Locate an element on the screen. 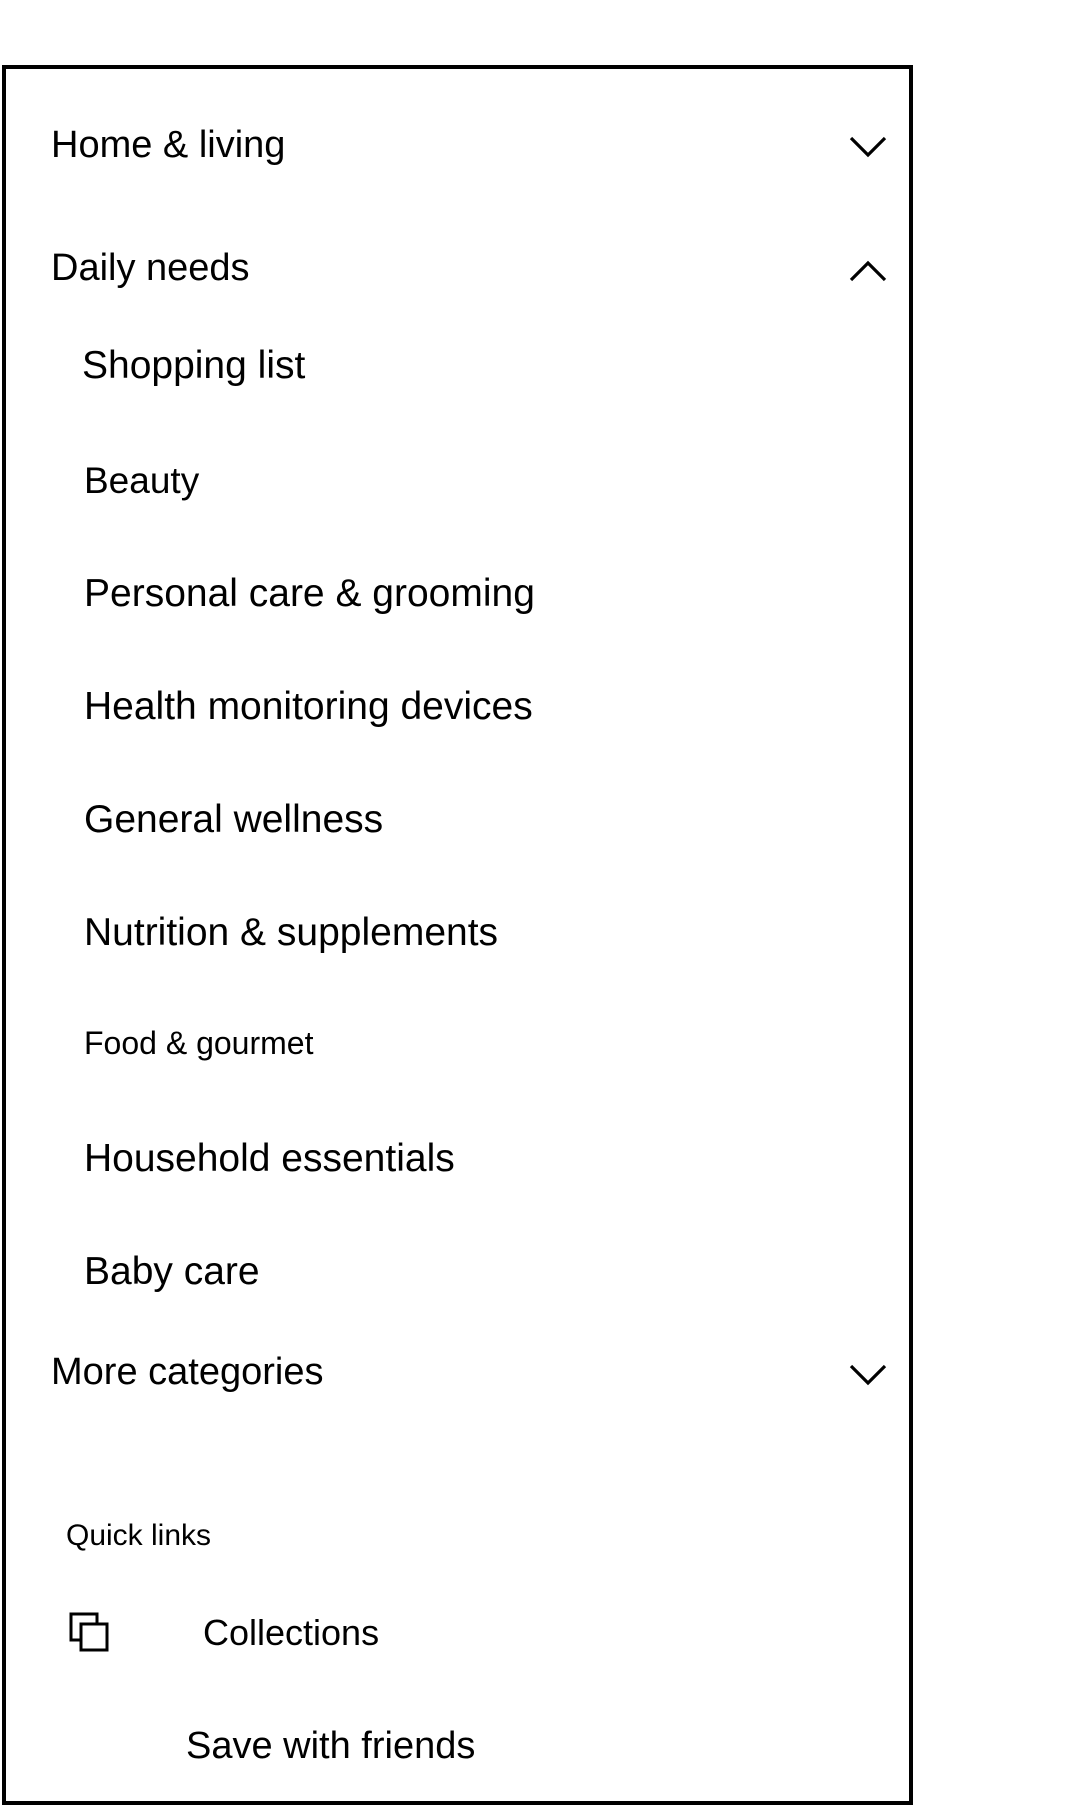  subitem-health-monitoring: Health monitoring devices is located at coordinates (308, 707).